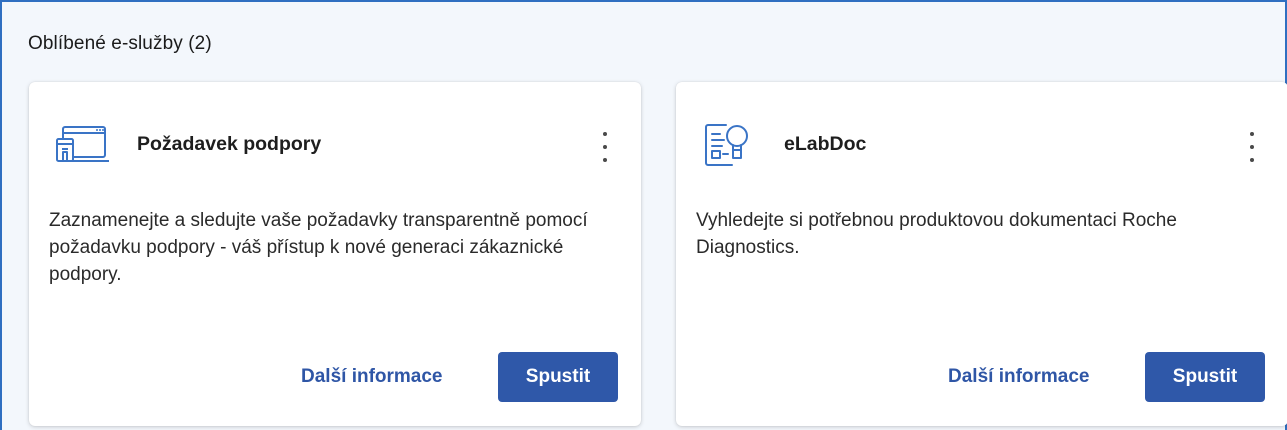 Image resolution: width=1287 pixels, height=430 pixels. What do you see at coordinates (726, 145) in the screenshot?
I see `document-search-icon` at bounding box center [726, 145].